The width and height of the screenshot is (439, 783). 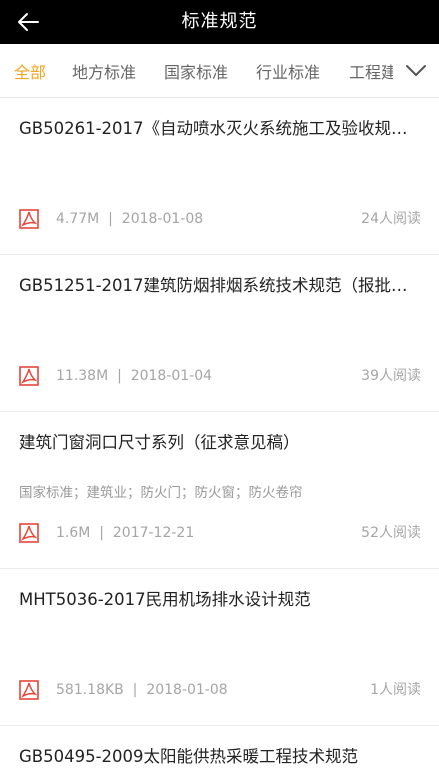 I want to click on tab-all: 全部, so click(x=30, y=70).